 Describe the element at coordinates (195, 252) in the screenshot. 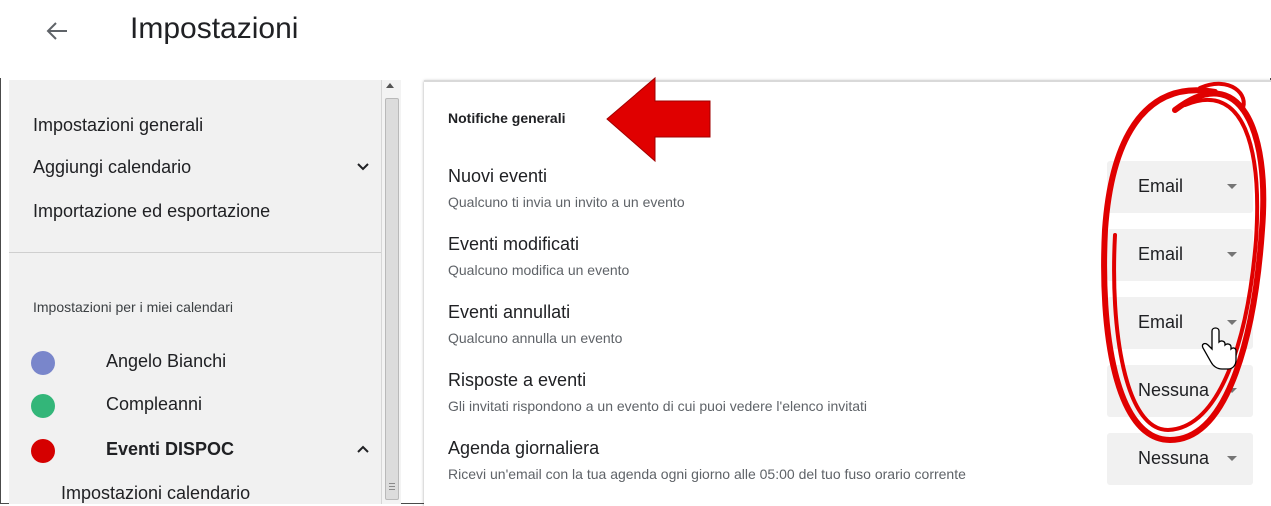

I see `sidebar-divider` at that location.